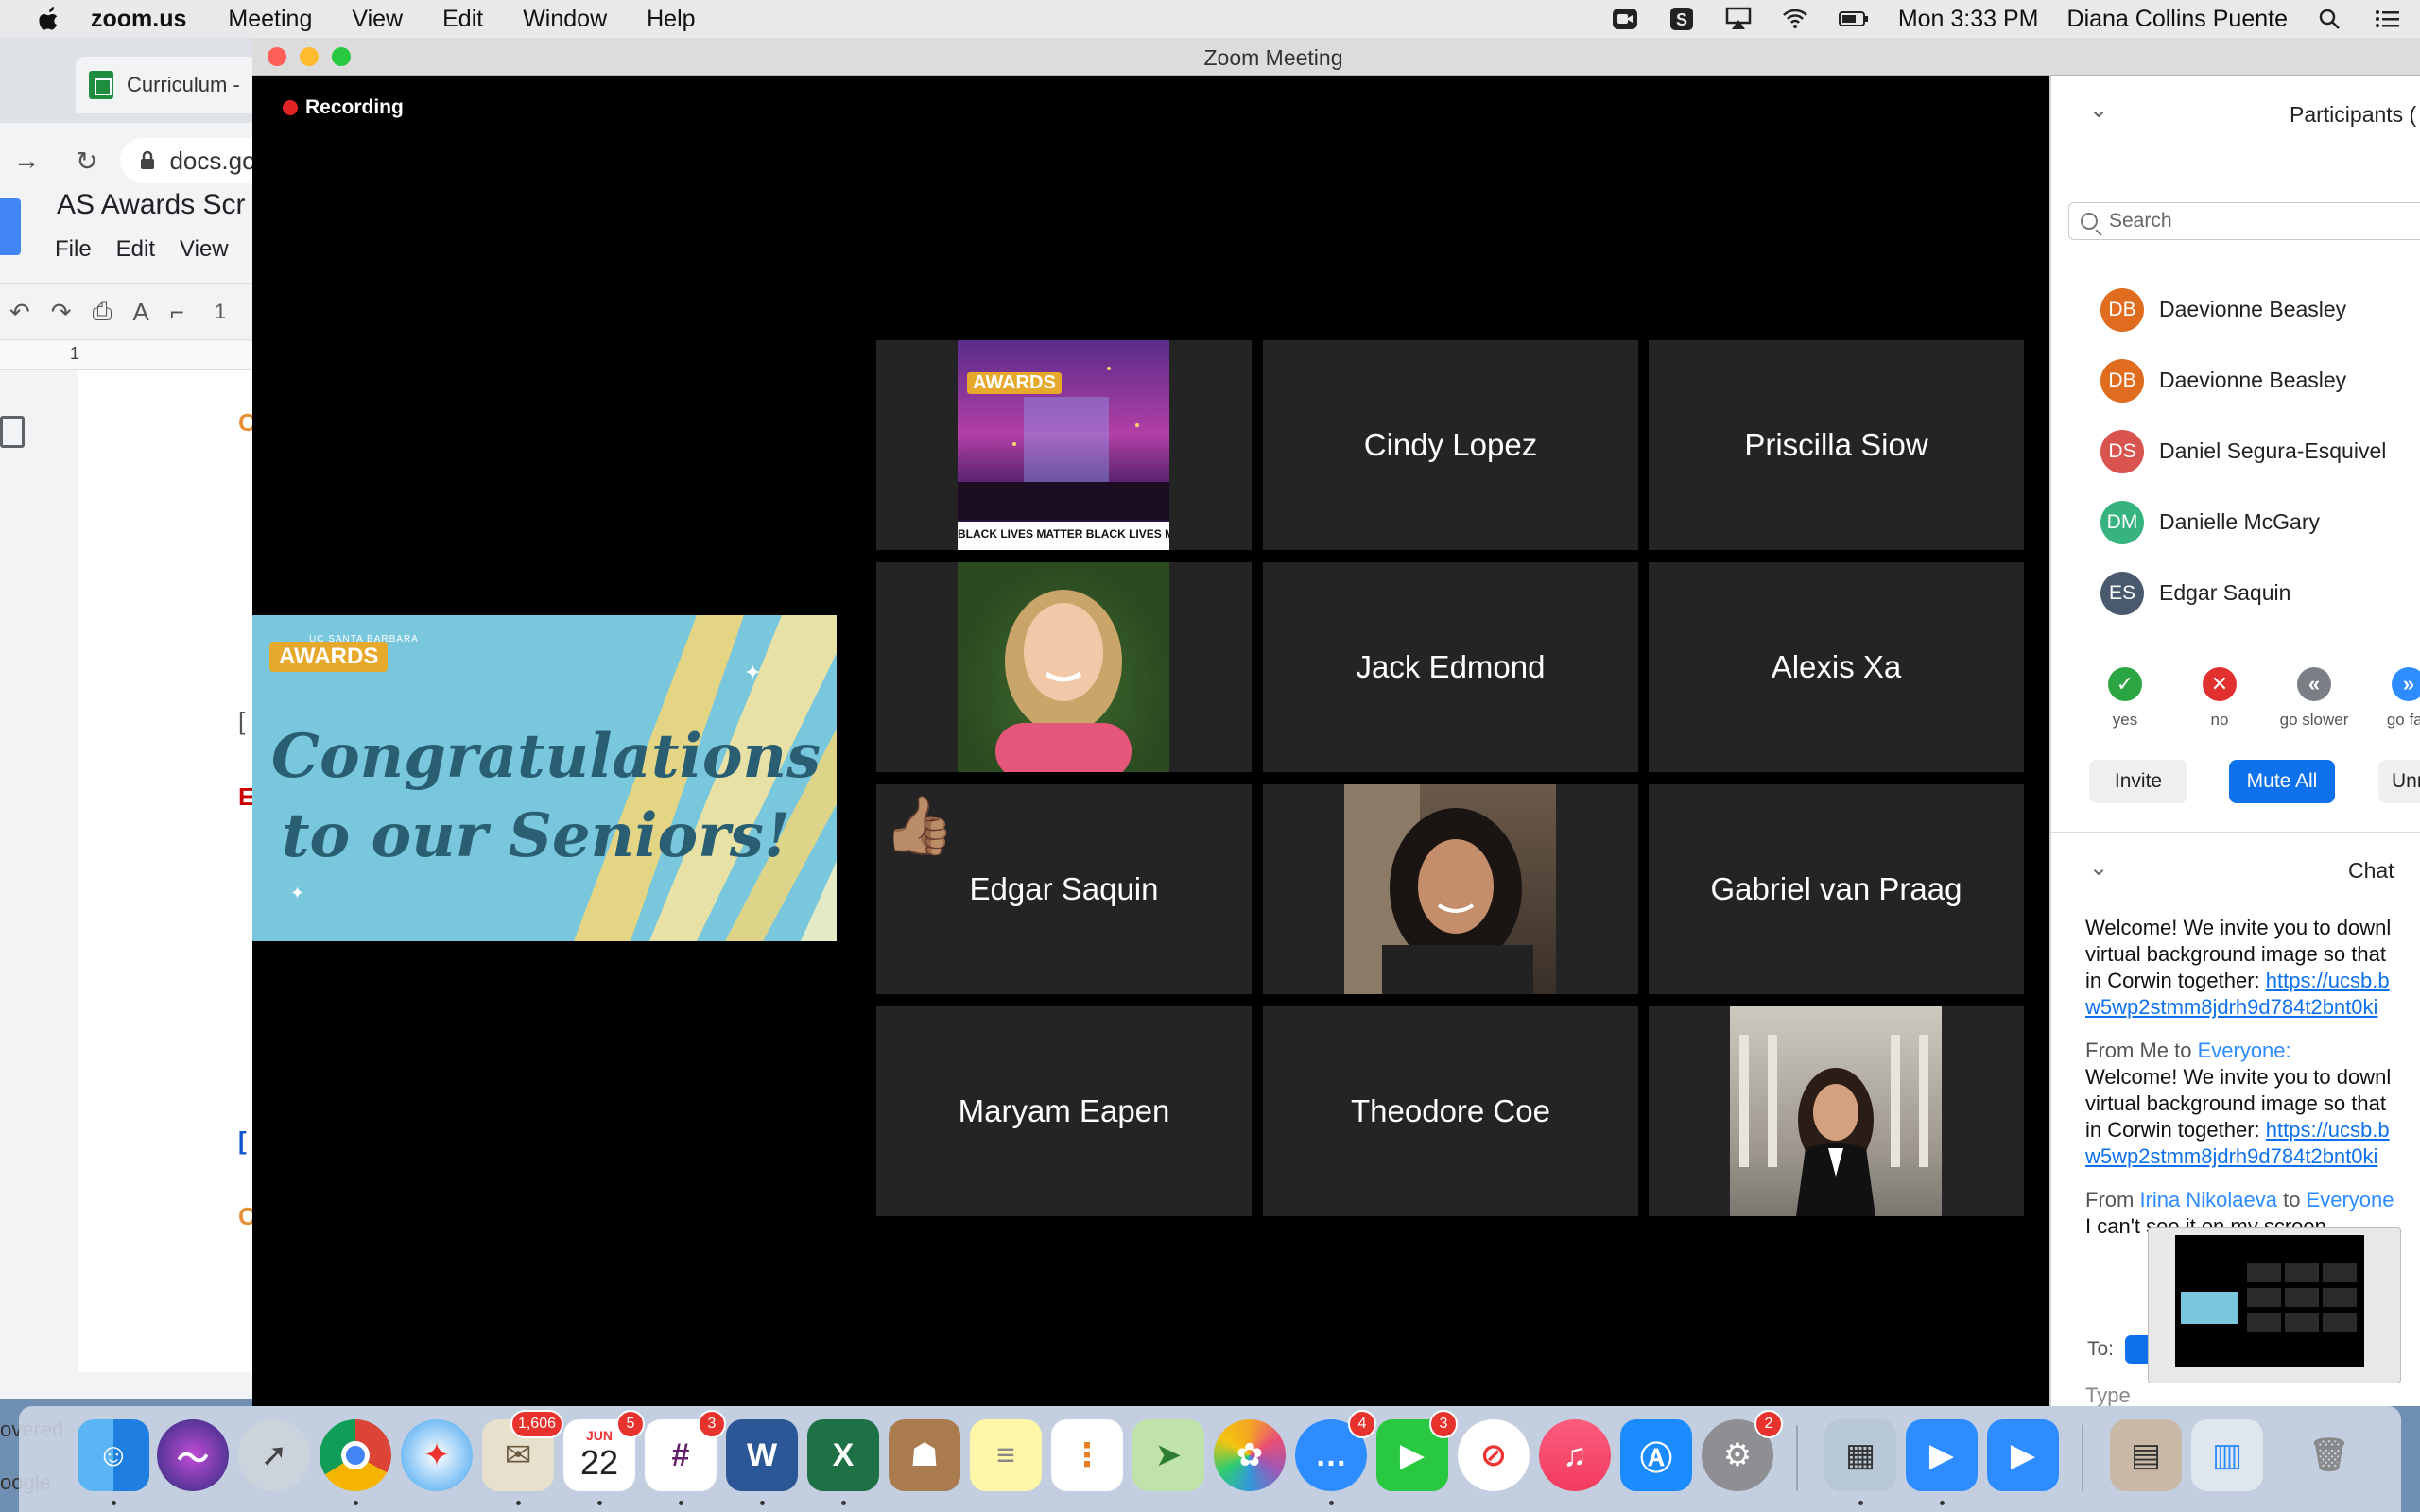 This screenshot has width=2420, height=1512. Describe the element at coordinates (1575, 1455) in the screenshot. I see `music-icon: ♫` at that location.